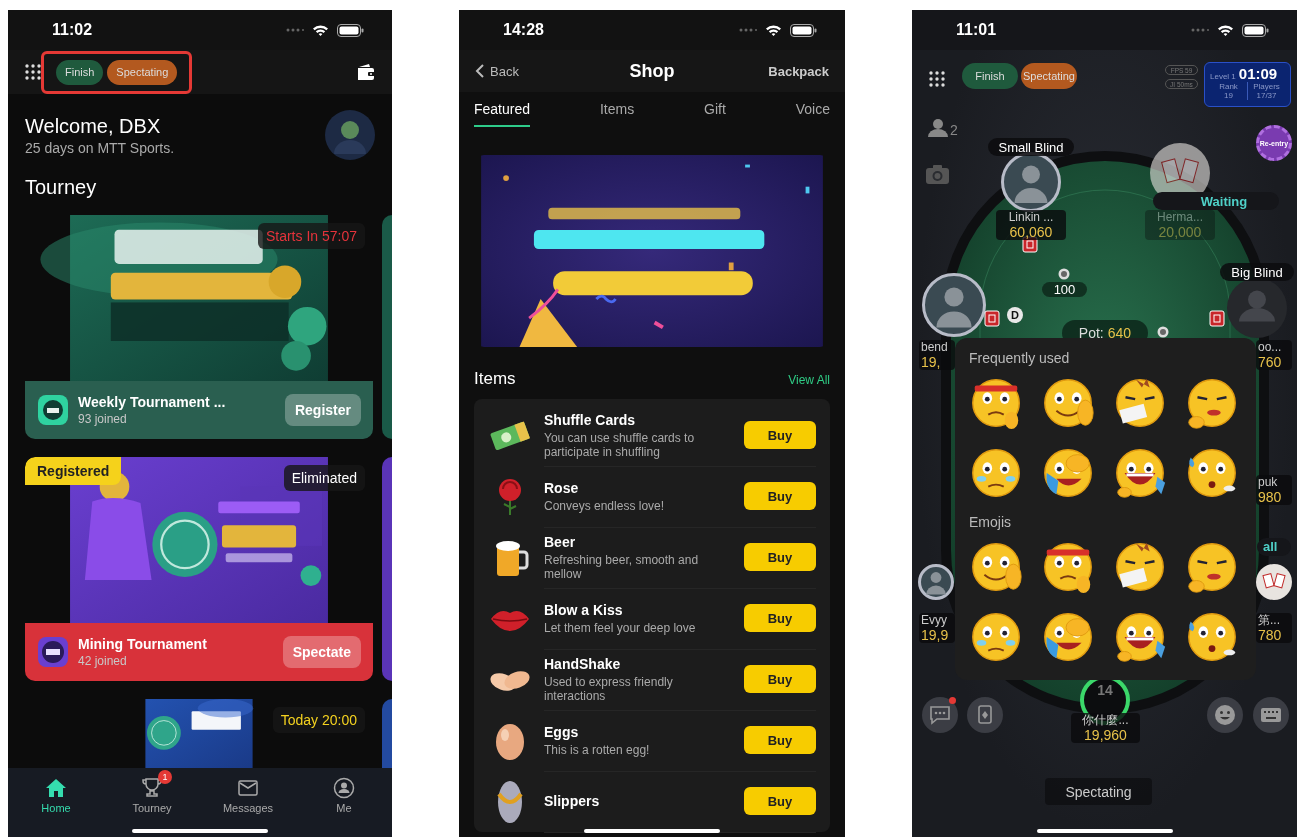 The width and height of the screenshot is (1297, 837). Describe the element at coordinates (1119, 333) in the screenshot. I see `pot-value: 640` at that location.